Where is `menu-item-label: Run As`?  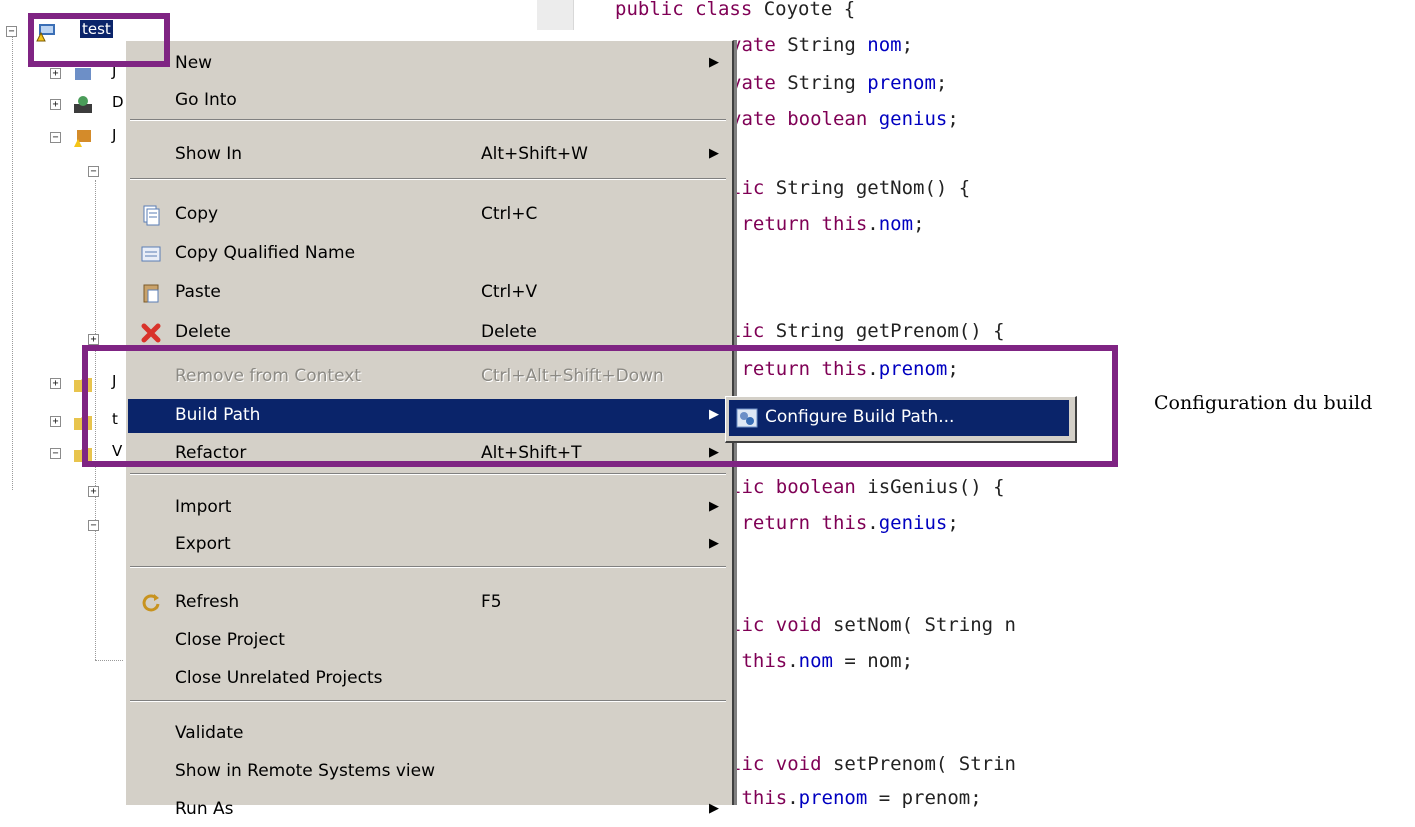 menu-item-label: Run As is located at coordinates (204, 809).